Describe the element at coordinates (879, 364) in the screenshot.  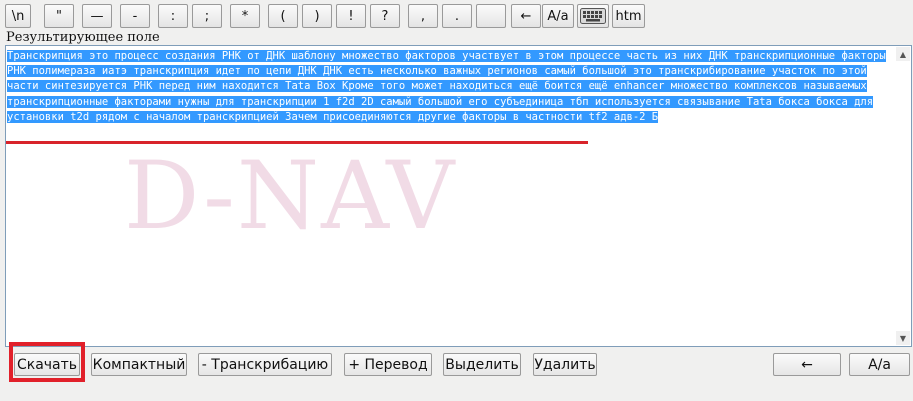
I see `case-button: A/a` at that location.